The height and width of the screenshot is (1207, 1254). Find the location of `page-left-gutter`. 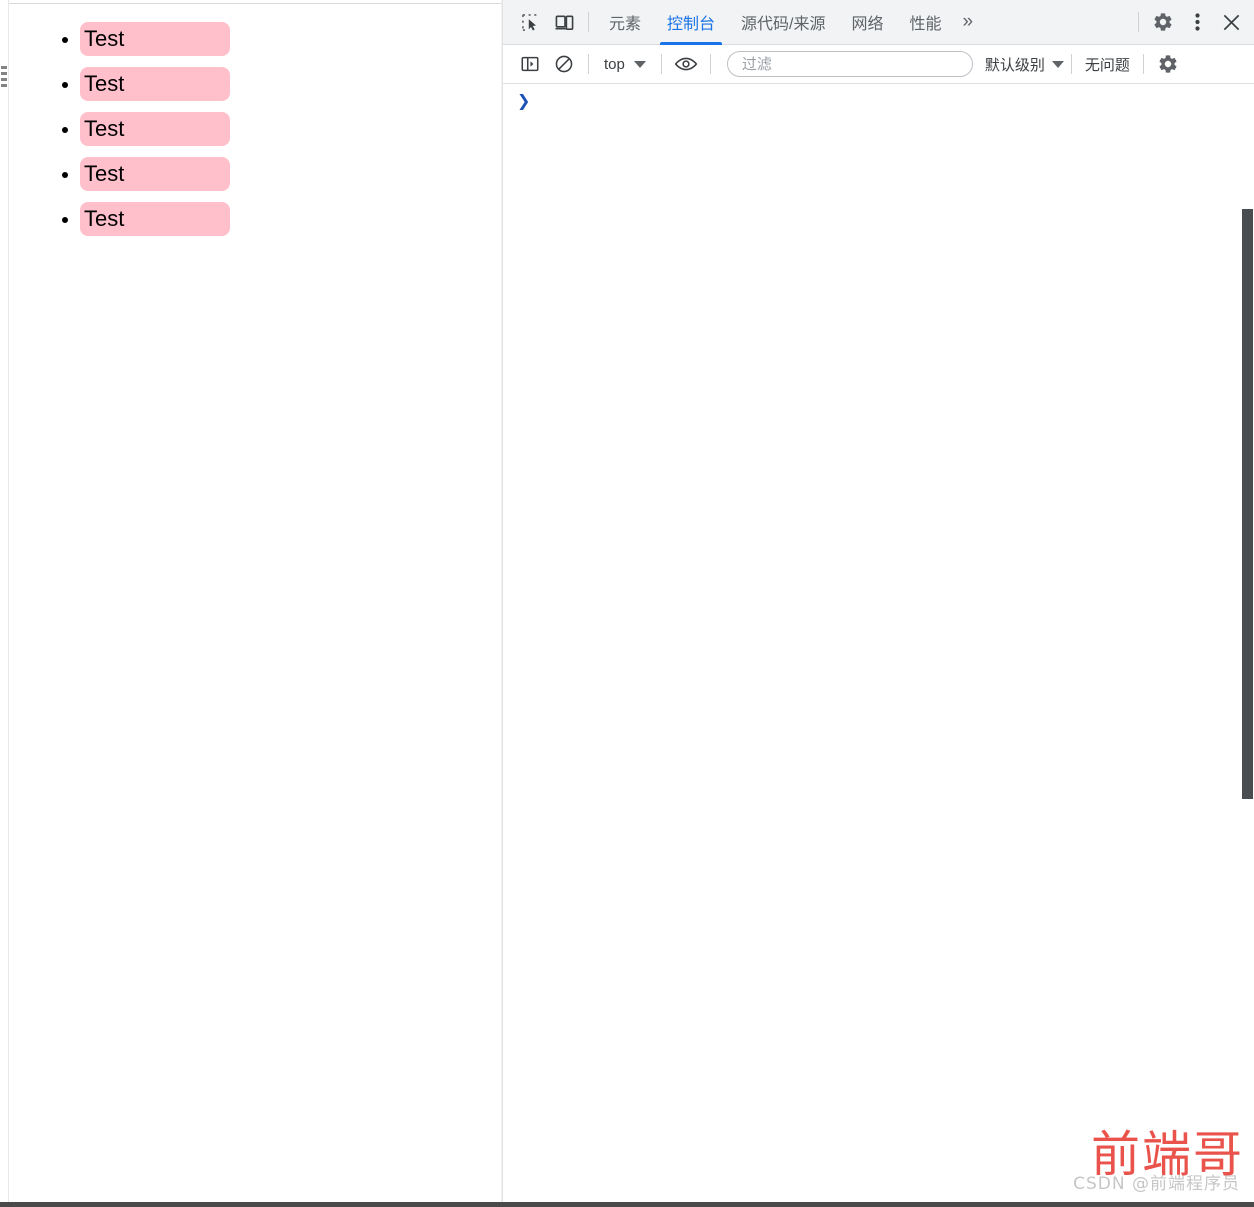

page-left-gutter is located at coordinates (4, 601).